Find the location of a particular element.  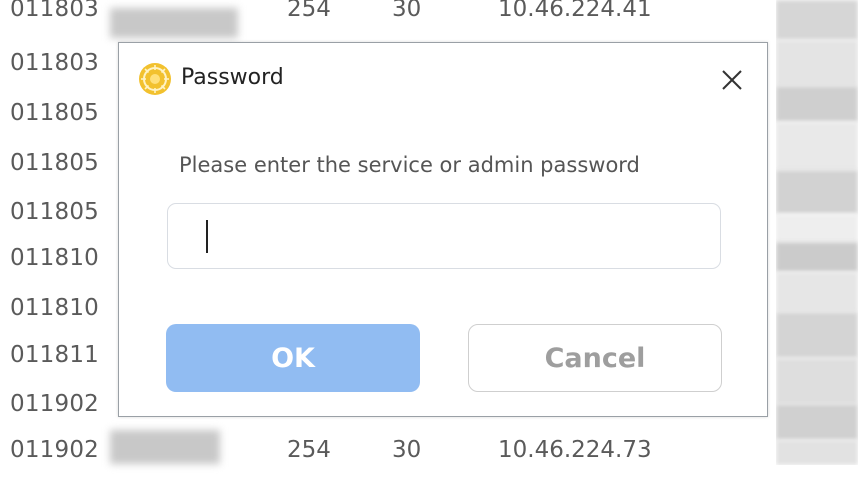

close-icon is located at coordinates (732, 80).